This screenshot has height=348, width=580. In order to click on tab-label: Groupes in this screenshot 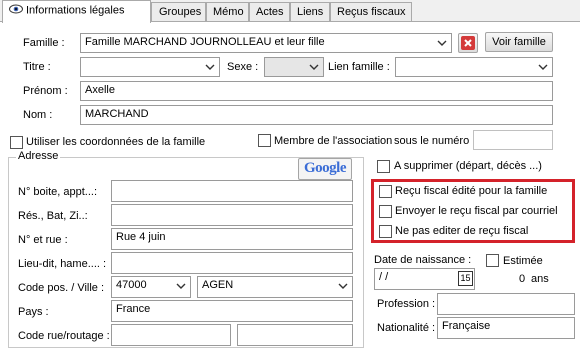, I will do `click(180, 12)`.